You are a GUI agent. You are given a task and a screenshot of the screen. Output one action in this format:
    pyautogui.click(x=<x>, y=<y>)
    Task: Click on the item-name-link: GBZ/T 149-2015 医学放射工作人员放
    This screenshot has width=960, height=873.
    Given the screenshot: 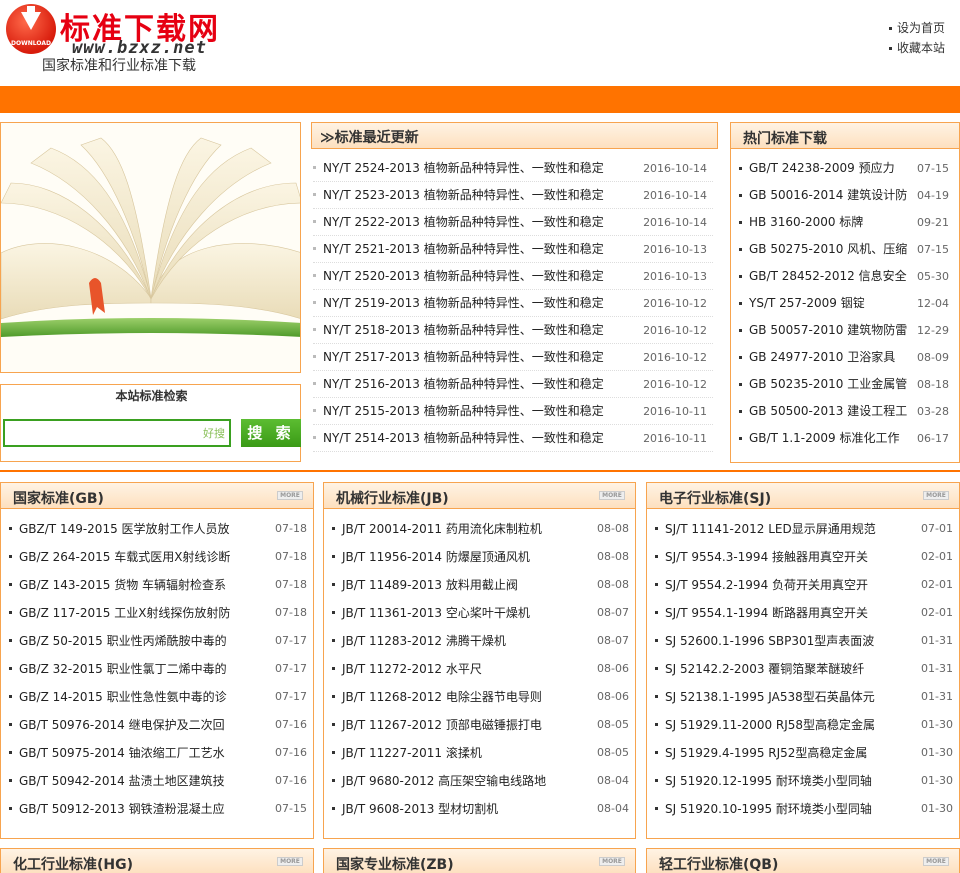 What is the action you would take?
    pyautogui.click(x=124, y=529)
    